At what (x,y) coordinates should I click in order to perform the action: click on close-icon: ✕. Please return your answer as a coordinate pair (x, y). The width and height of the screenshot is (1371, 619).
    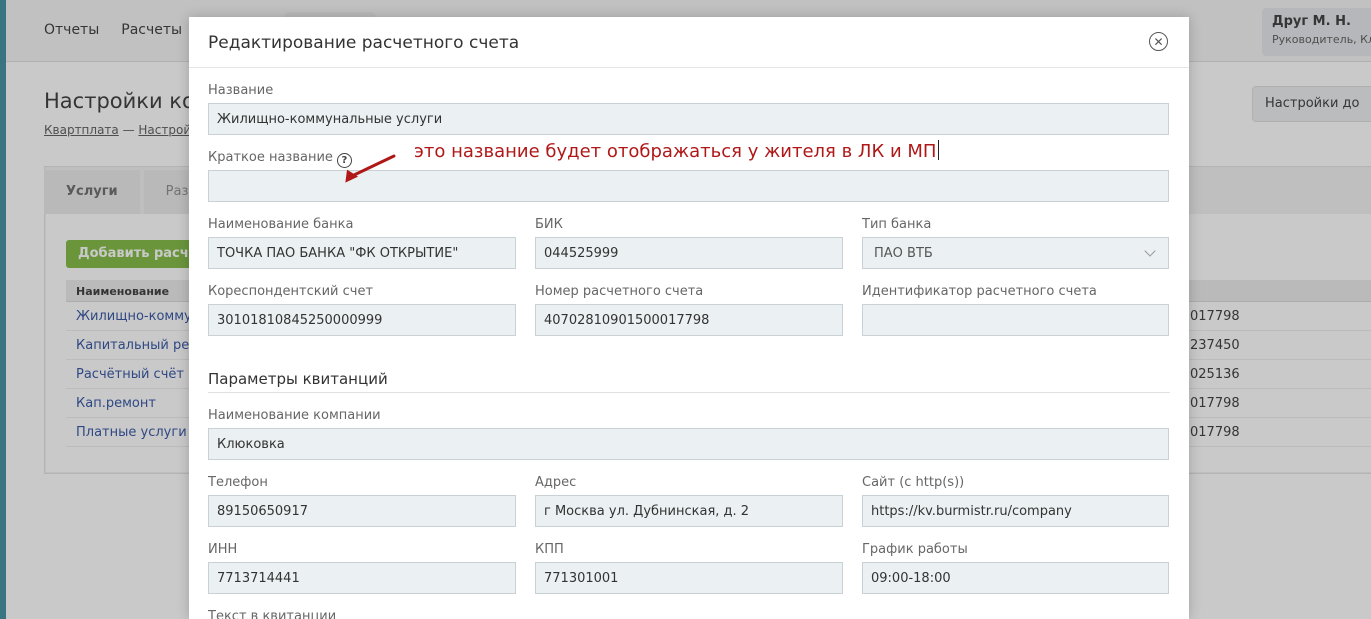
    Looking at the image, I should click on (1158, 41).